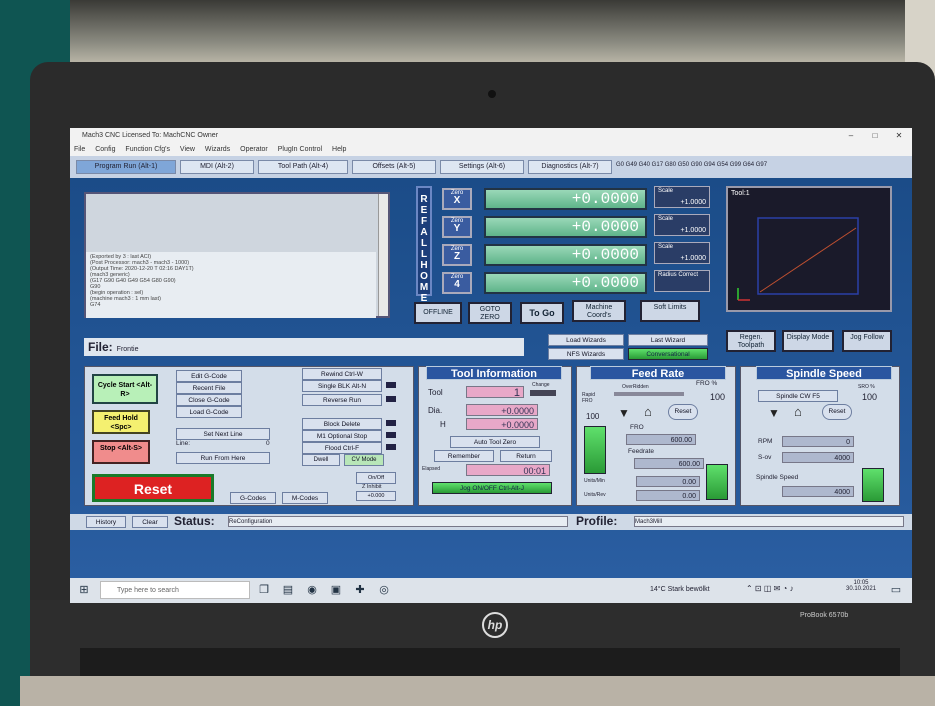 The width and height of the screenshot is (935, 706). Describe the element at coordinates (717, 482) in the screenshot. I see `fro-slider` at that location.